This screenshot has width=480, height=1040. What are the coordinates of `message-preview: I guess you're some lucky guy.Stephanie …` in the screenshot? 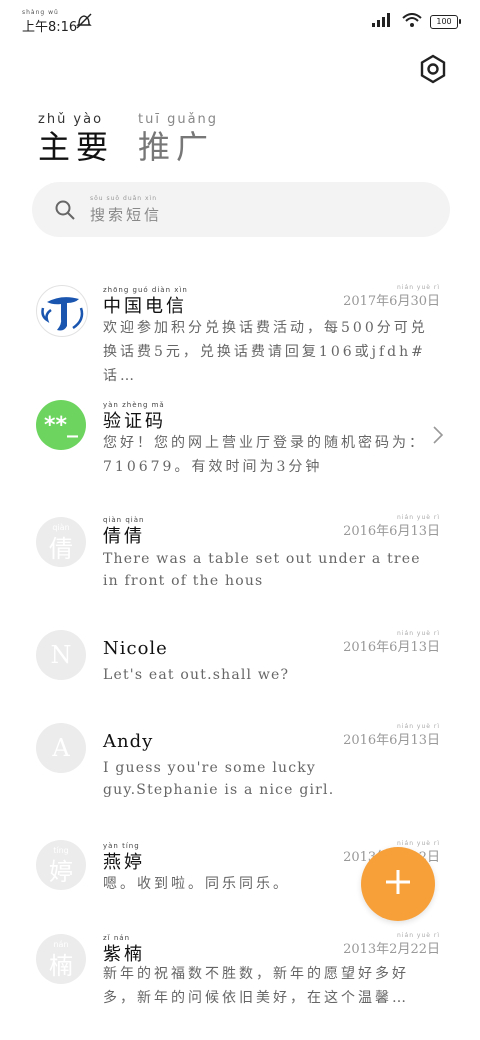 It's located at (219, 779).